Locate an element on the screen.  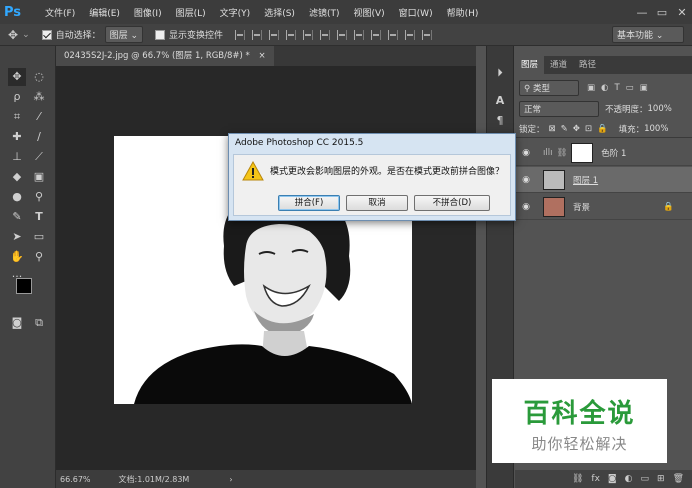
layer-row: ◉ ıllı ⛓ 色阶 1 is located at coordinates (603, 153).